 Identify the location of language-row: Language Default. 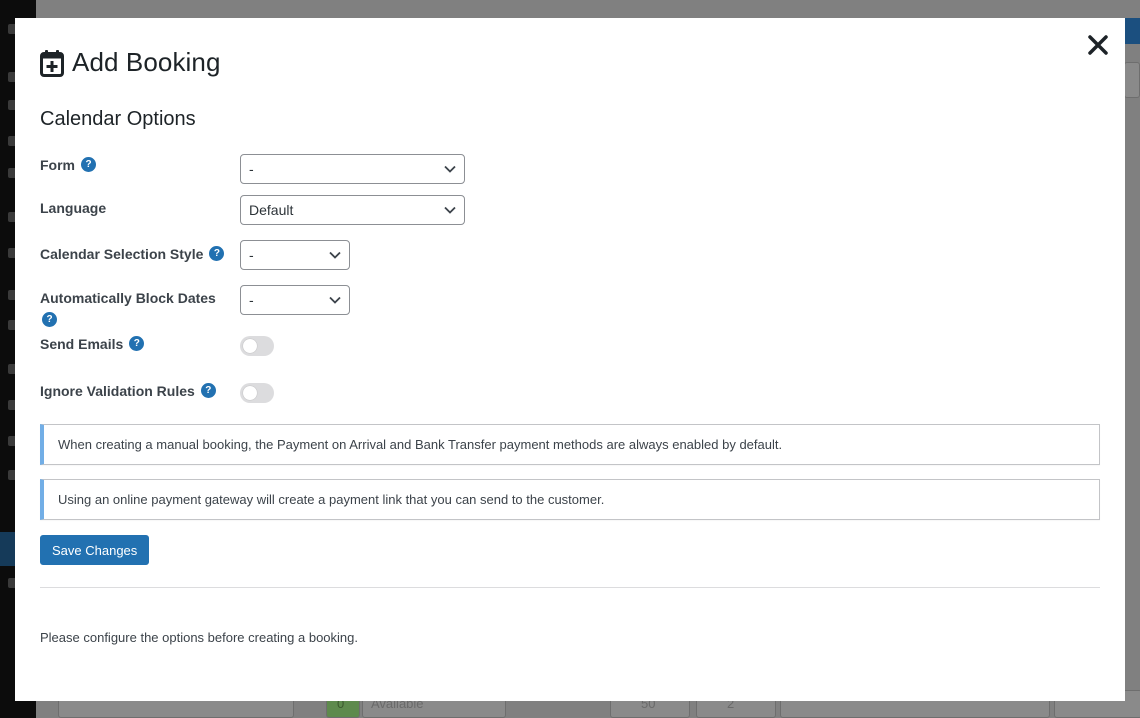
(252, 210).